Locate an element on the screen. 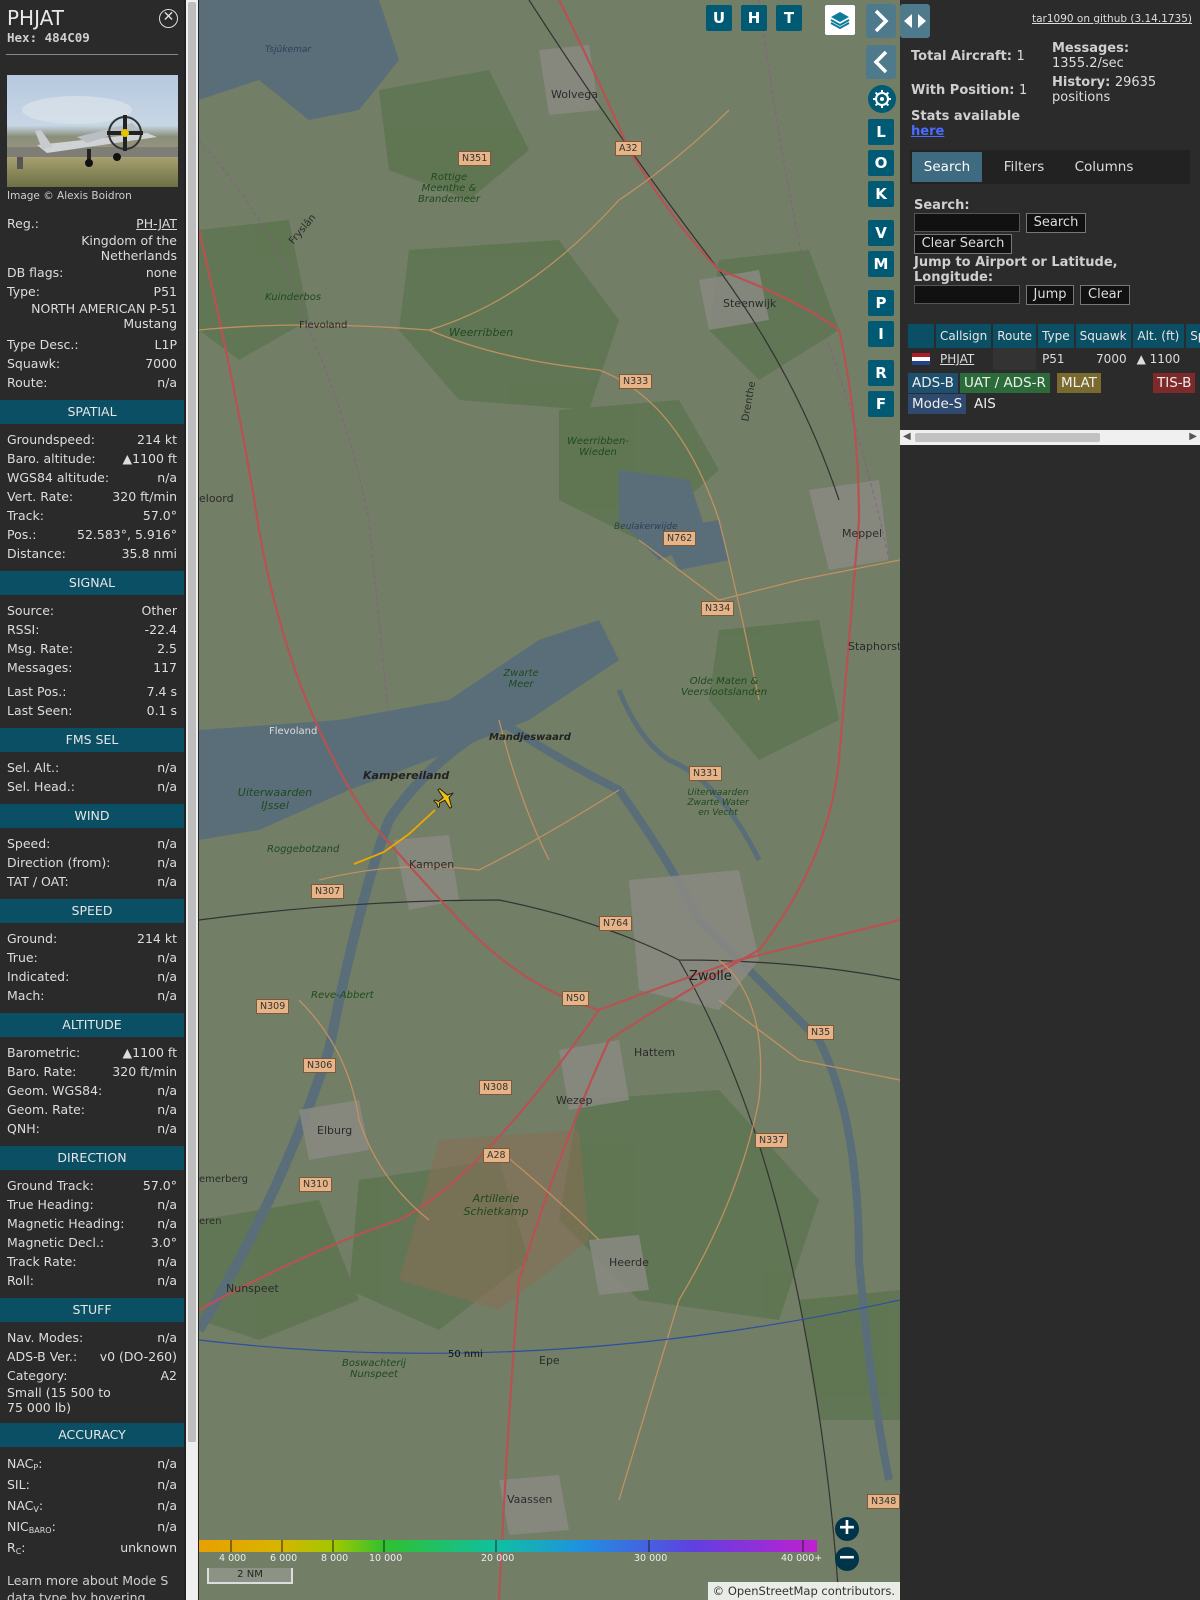  clear-jump-button: Clear is located at coordinates (1105, 295).